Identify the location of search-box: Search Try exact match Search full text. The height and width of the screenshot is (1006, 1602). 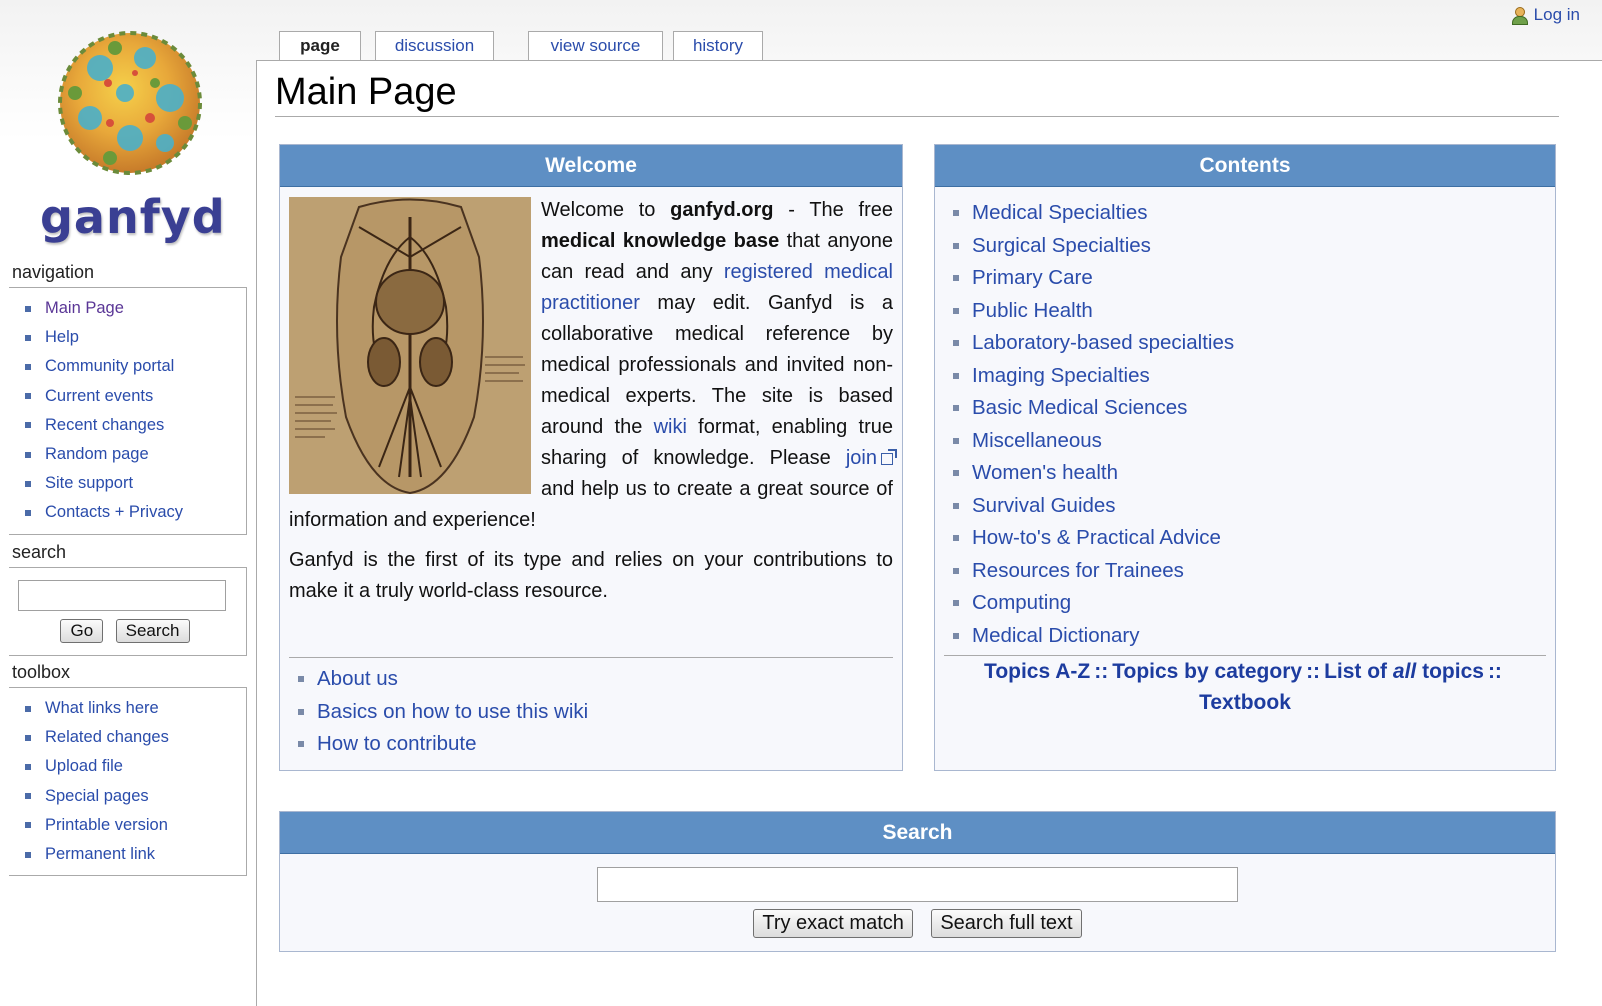
(917, 881).